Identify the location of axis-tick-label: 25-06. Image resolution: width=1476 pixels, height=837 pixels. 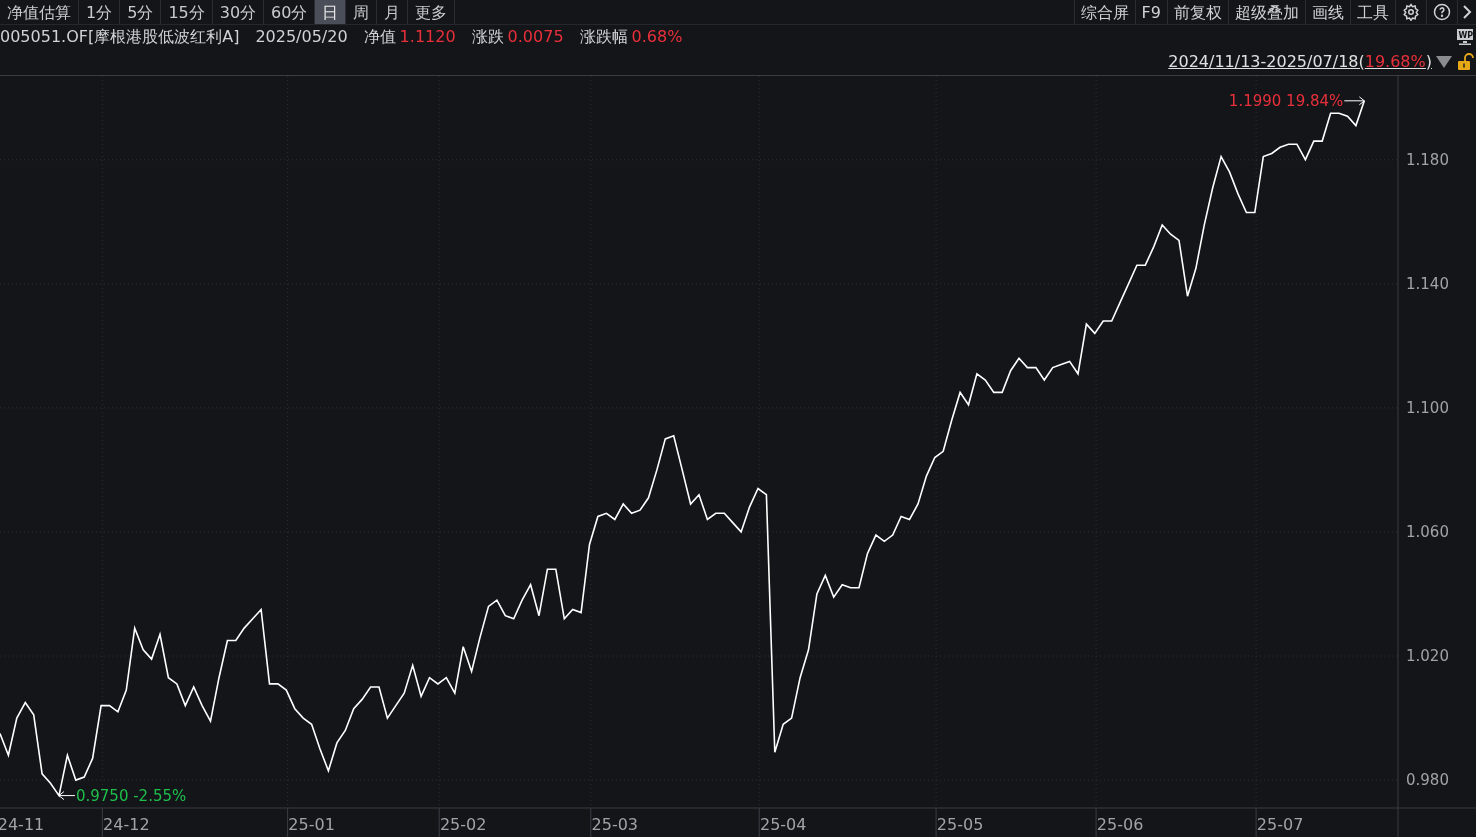
(1120, 824).